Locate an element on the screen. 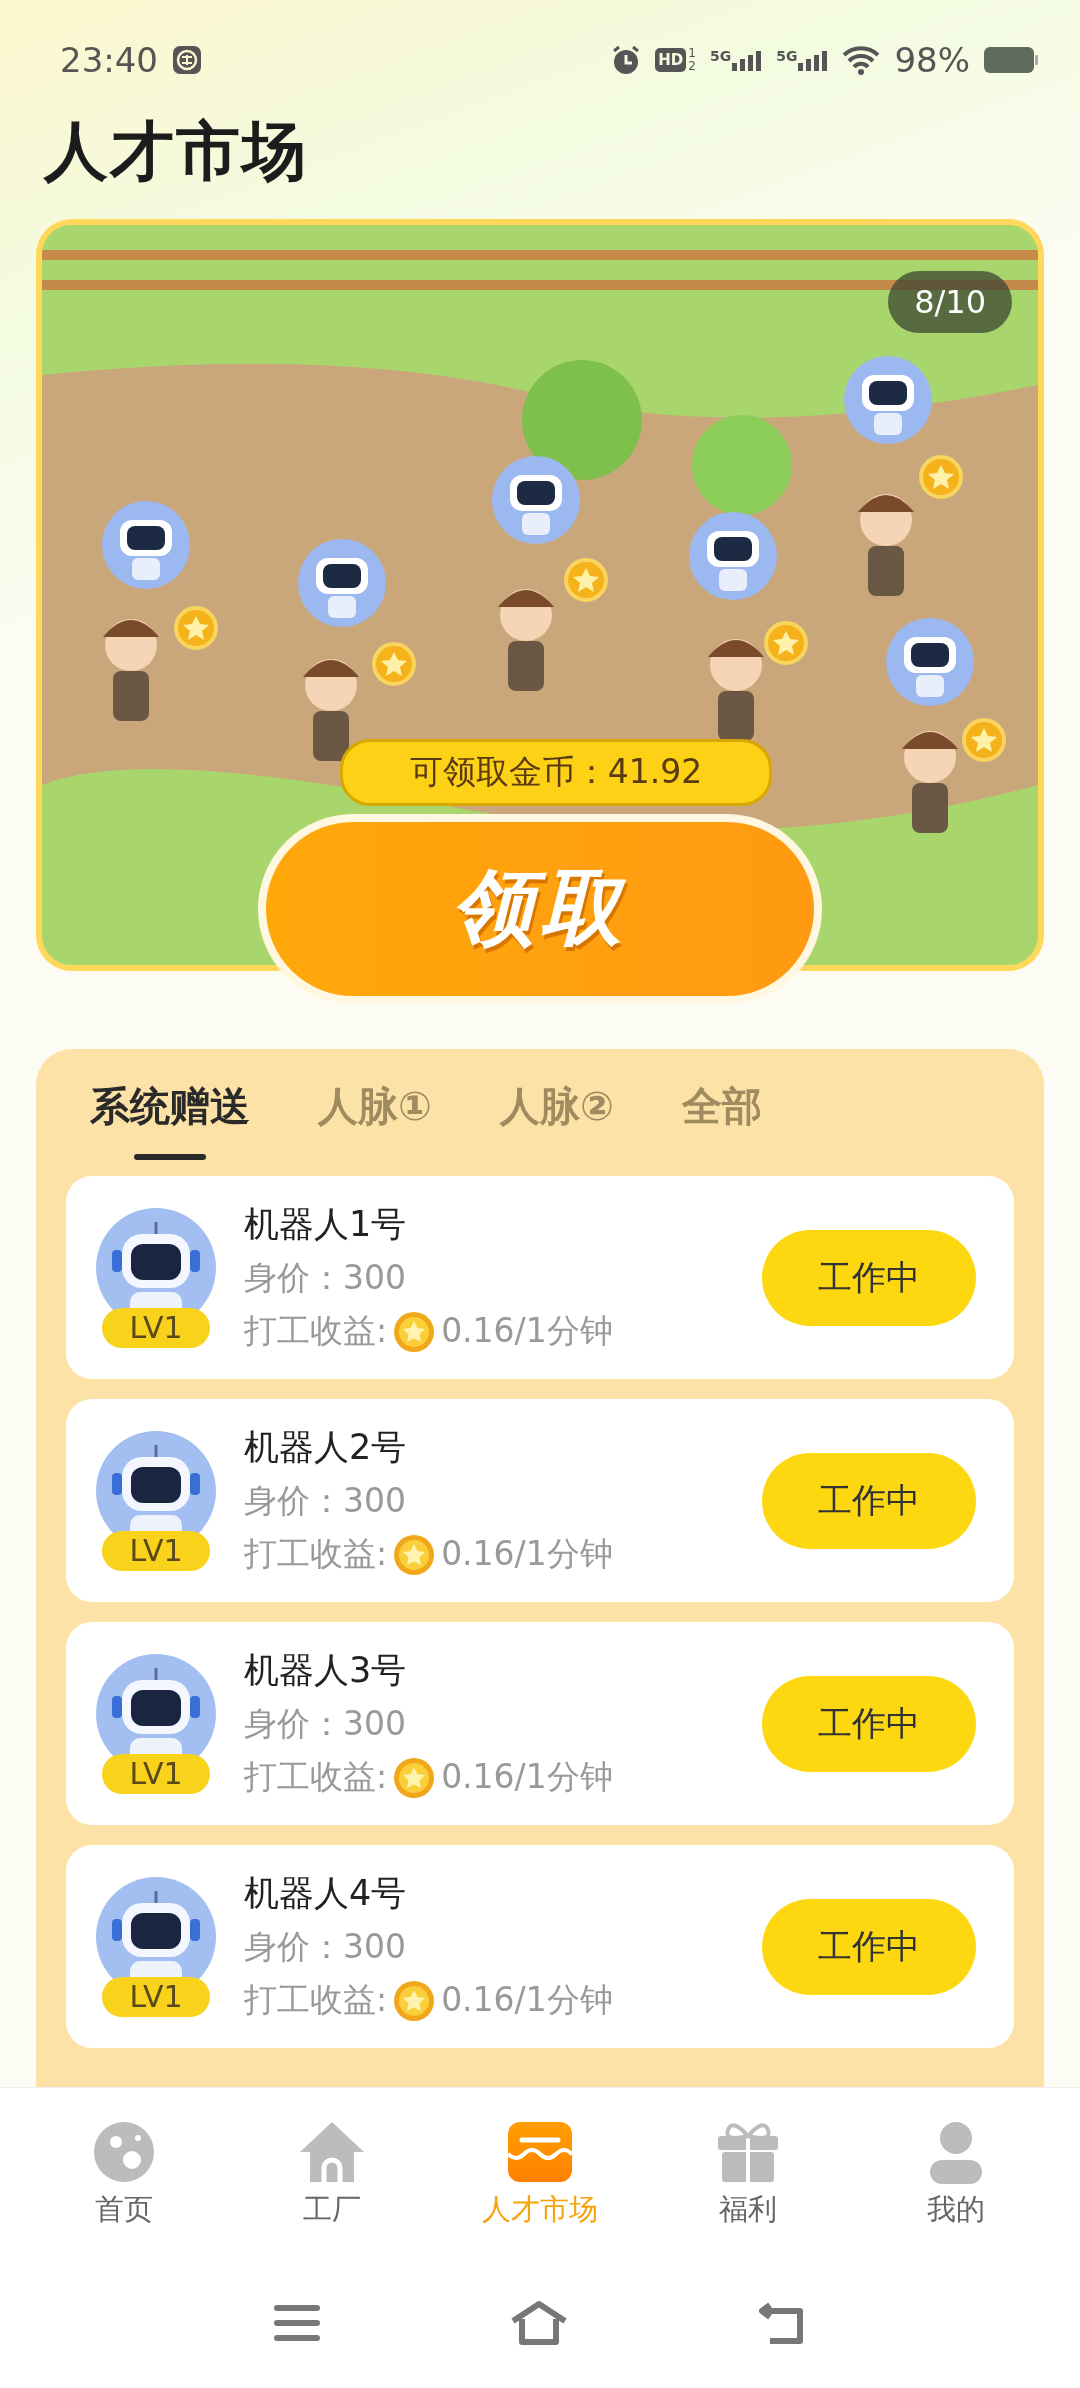 The width and height of the screenshot is (1080, 2388). clock-time: 23:40 is located at coordinates (109, 60).